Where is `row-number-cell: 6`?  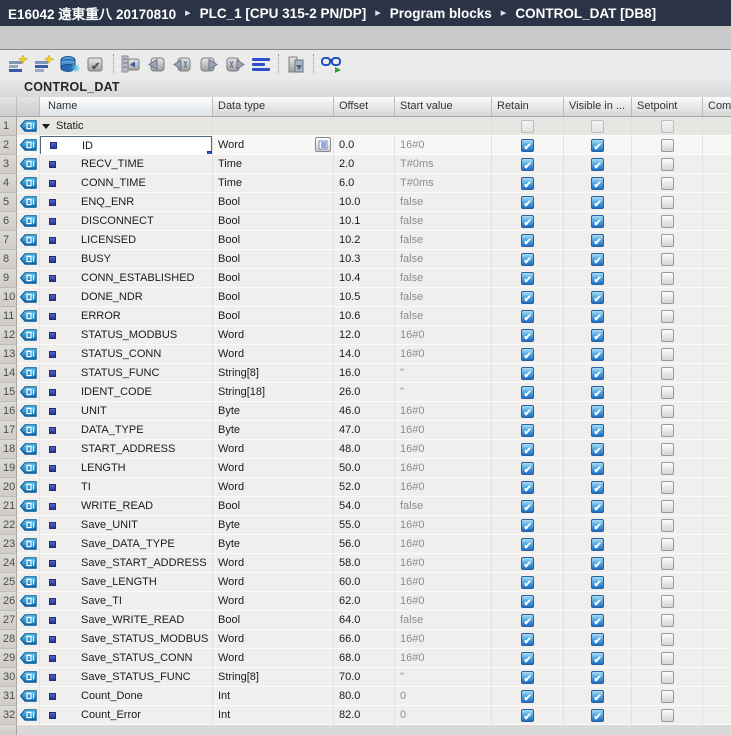 row-number-cell: 6 is located at coordinates (8, 221).